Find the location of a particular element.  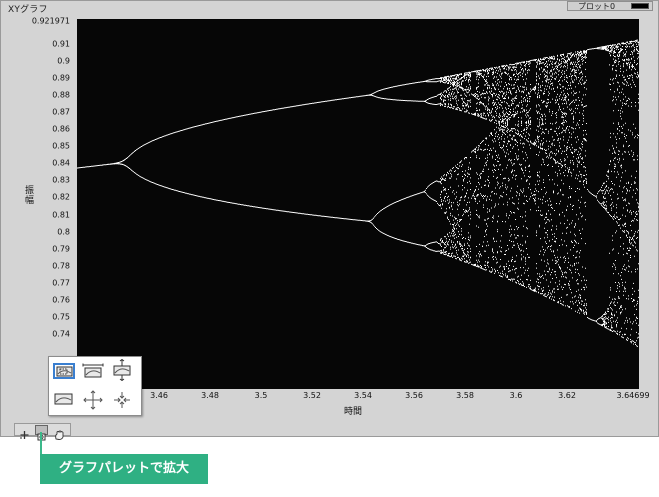

cursor-move-icon is located at coordinates (24, 432).